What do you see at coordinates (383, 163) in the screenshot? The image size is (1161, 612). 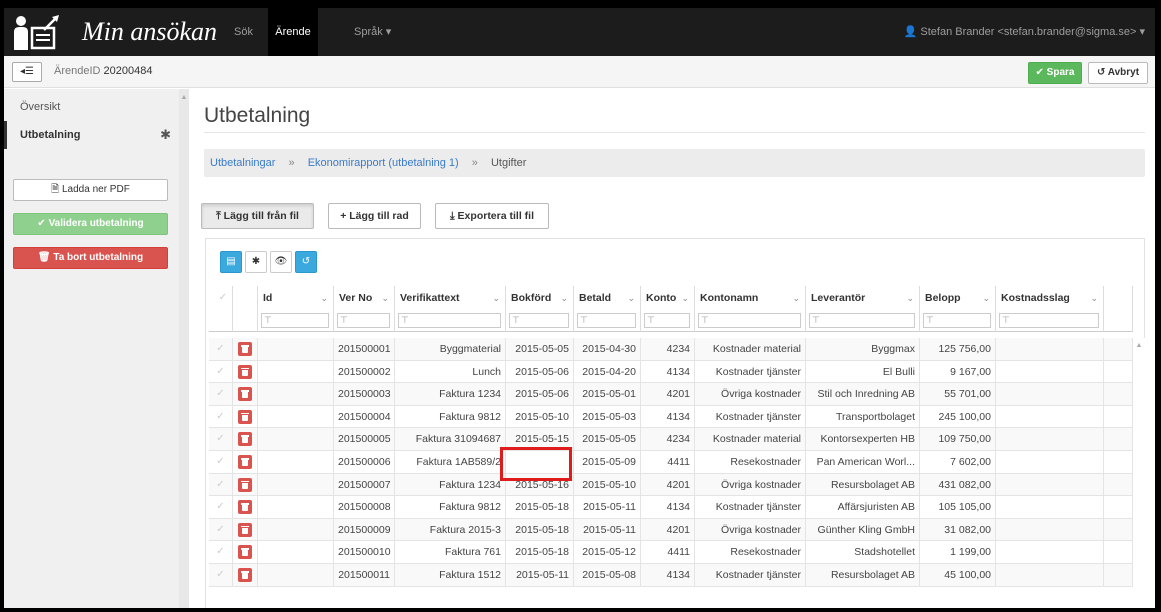 I see `breadcrumb-ekonomirapport: Ekonomirapport (utbetalning 1)` at bounding box center [383, 163].